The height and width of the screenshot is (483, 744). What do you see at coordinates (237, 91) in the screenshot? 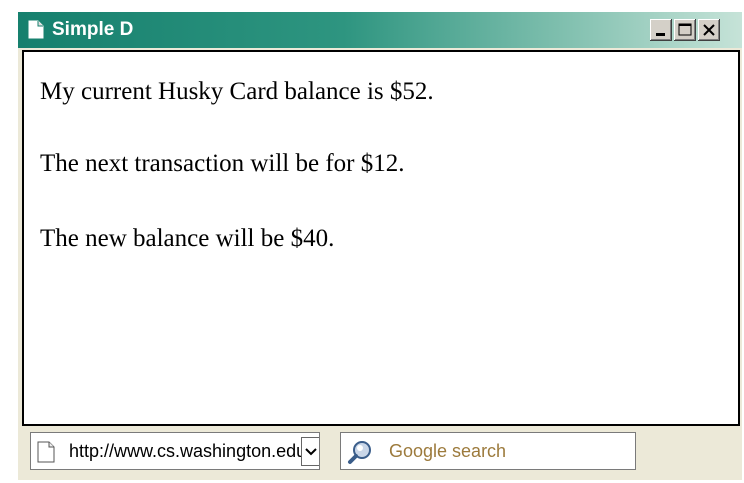
I see `balance-text: My current Husky Card balance is $52.` at bounding box center [237, 91].